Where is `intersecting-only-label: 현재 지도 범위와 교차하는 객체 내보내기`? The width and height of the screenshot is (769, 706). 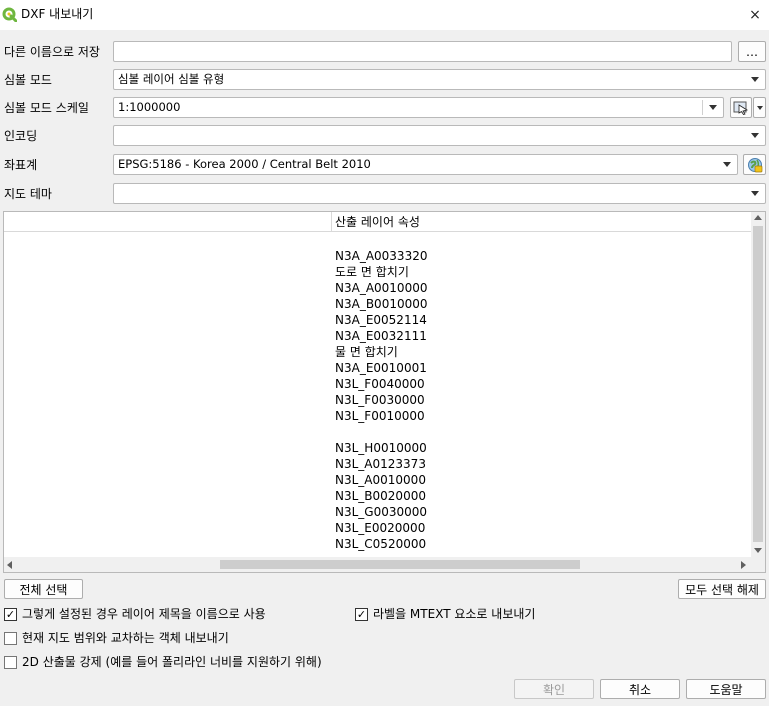 intersecting-only-label: 현재 지도 범위와 교차하는 객체 내보내기 is located at coordinates (125, 638).